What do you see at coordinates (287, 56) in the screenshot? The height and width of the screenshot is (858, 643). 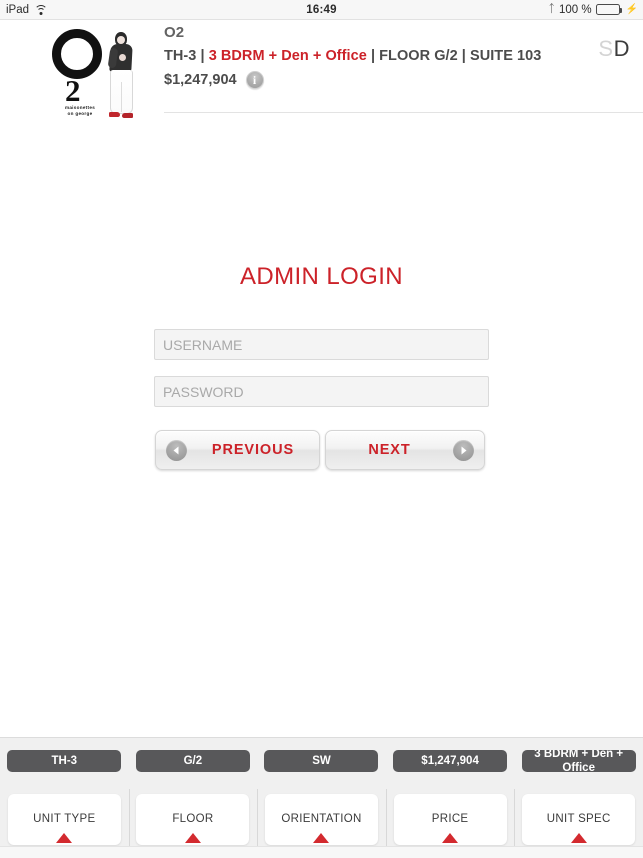 I see `unit-spec-value: 3 BDRM + Den + Office` at bounding box center [287, 56].